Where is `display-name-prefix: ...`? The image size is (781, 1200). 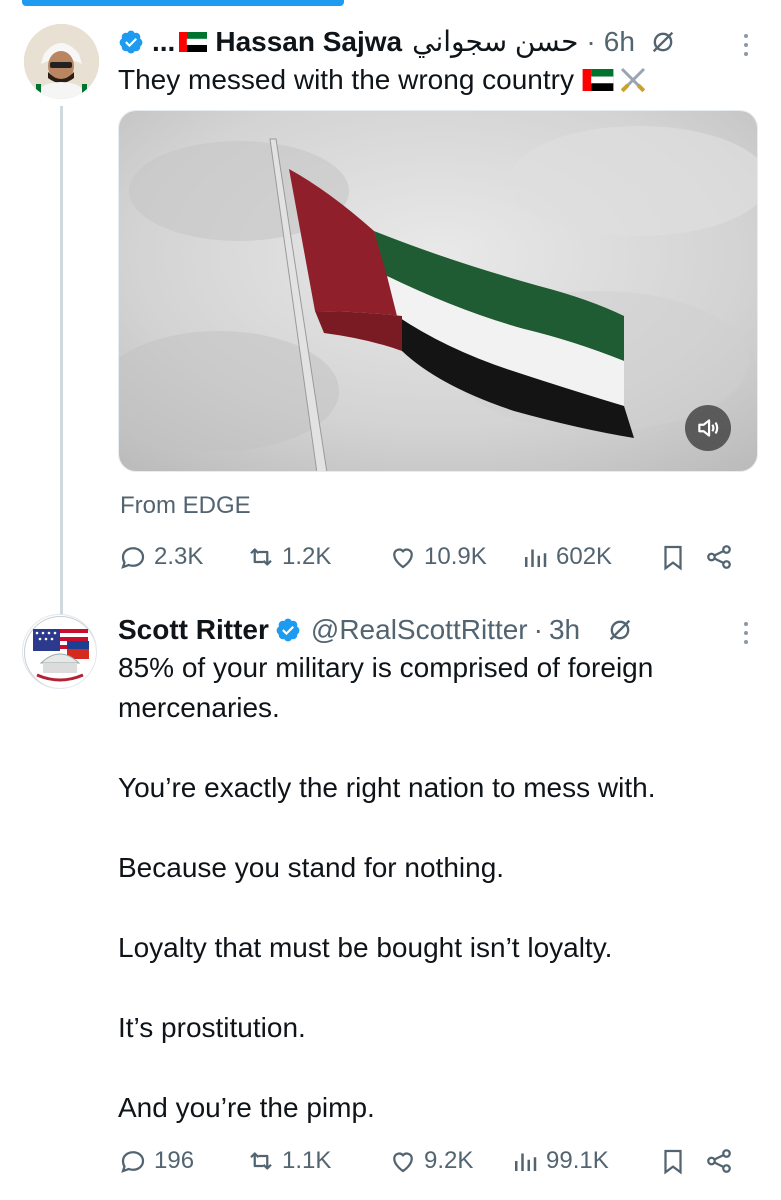 display-name-prefix: ... is located at coordinates (163, 42).